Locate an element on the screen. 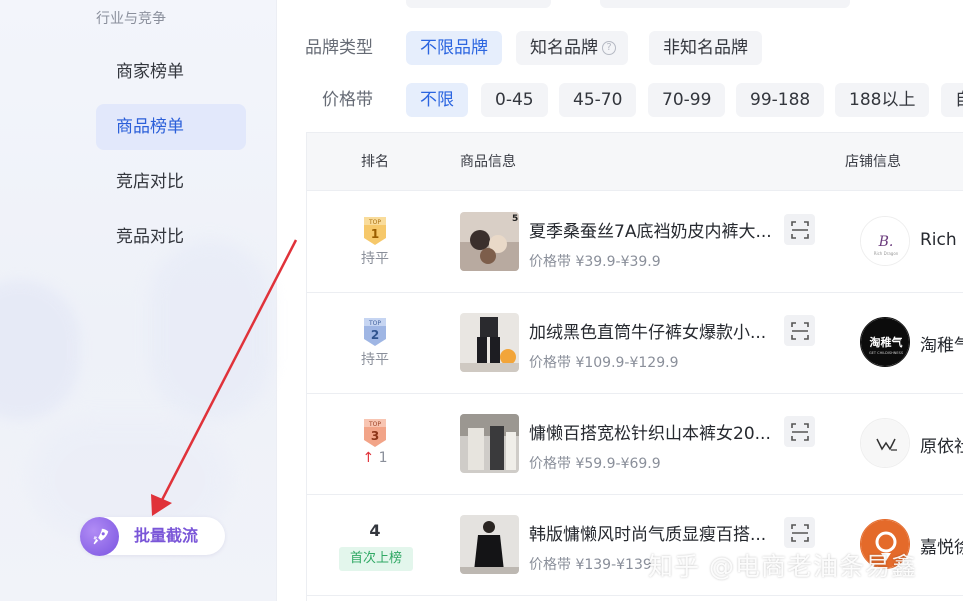  rank-medal-silver-icon: TOP 2 is located at coordinates (375, 332).